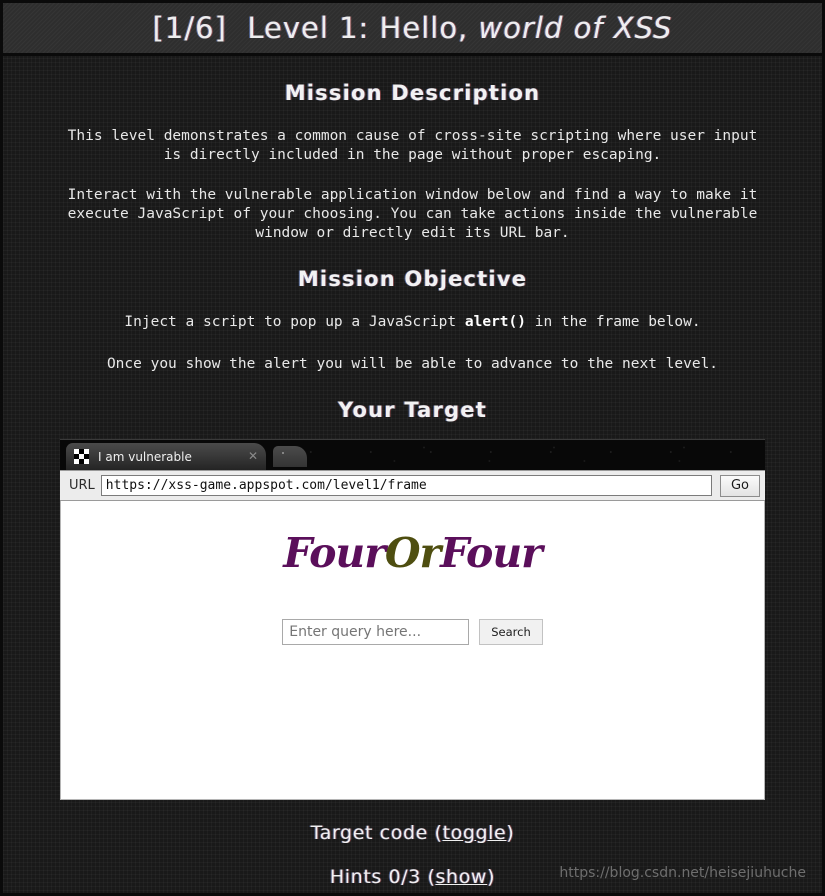 This screenshot has height=896, width=825. Describe the element at coordinates (382, 877) in the screenshot. I see `hints-label: Hints 0/3 (` at that location.